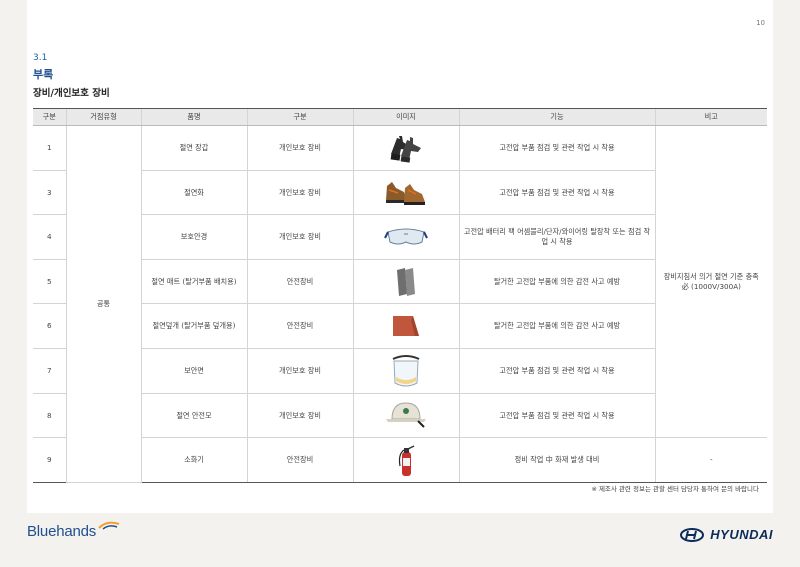 Image resolution: width=800 pixels, height=567 pixels. I want to click on table-subtitle: 장비/개인보호 장비, so click(71, 93).